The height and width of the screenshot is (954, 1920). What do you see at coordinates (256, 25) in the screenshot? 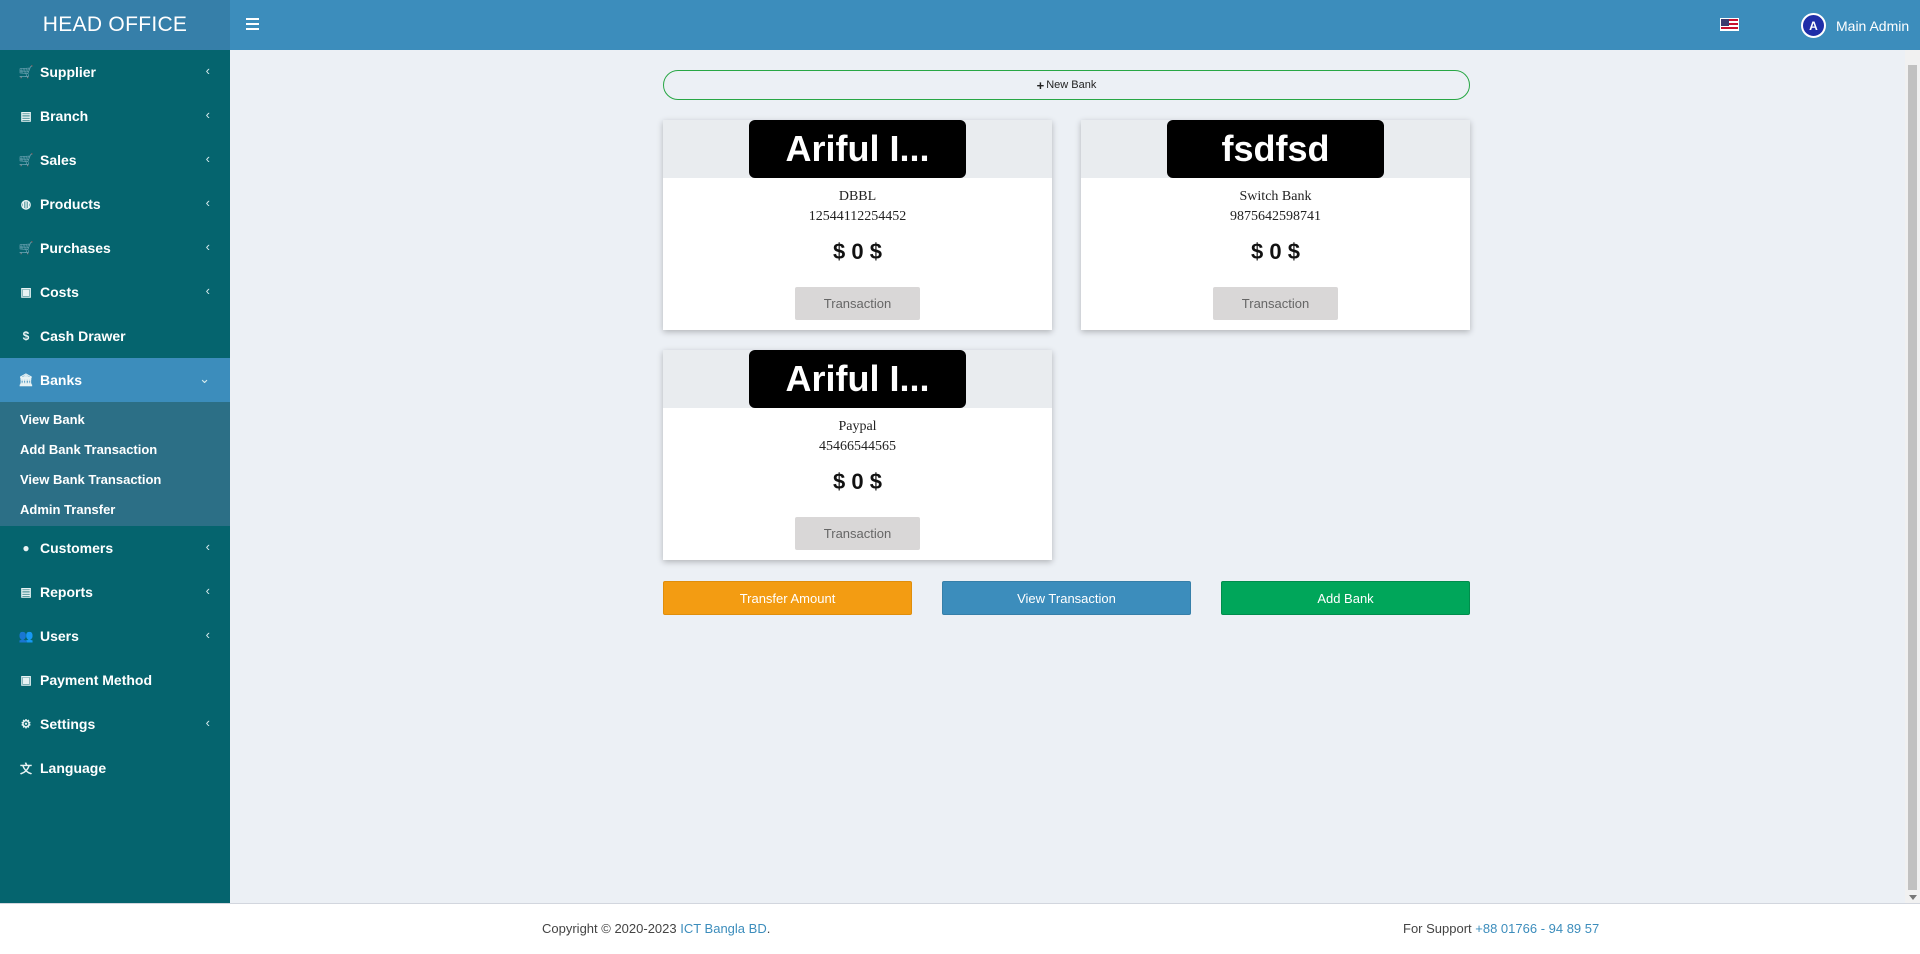
I see `menu-toggle-icon` at bounding box center [256, 25].